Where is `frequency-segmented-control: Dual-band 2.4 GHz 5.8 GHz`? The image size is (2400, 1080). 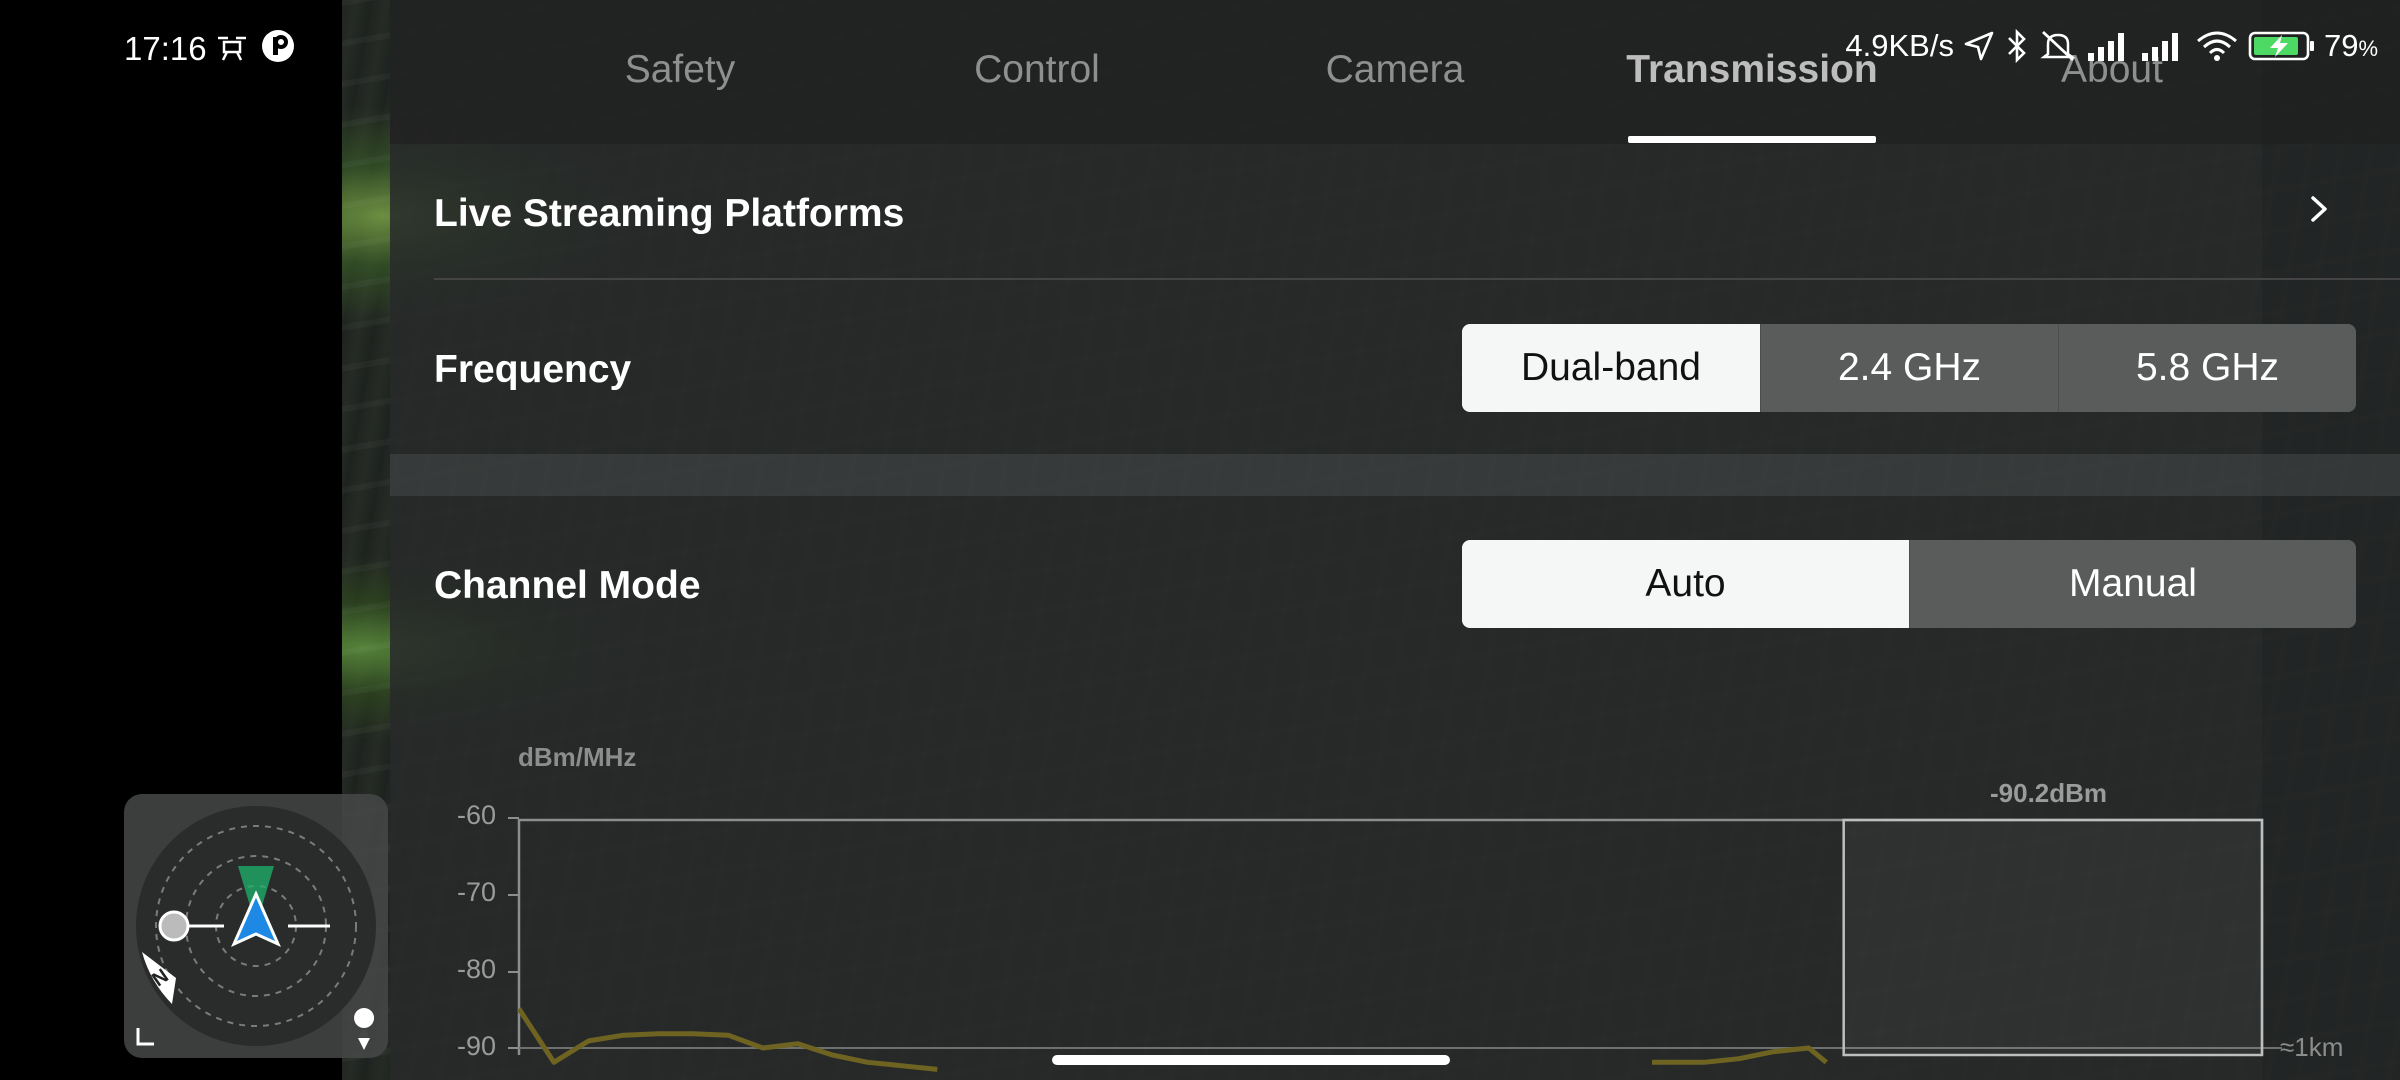 frequency-segmented-control: Dual-band 2.4 GHz 5.8 GHz is located at coordinates (1909, 368).